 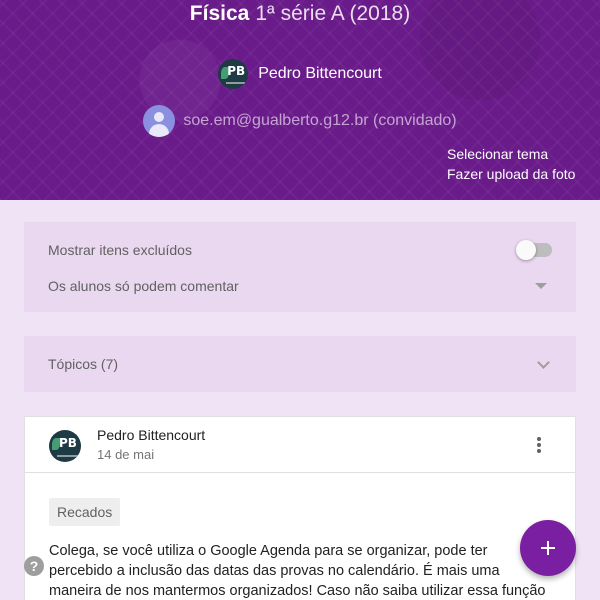 What do you see at coordinates (126, 454) in the screenshot?
I see `post-date: 14 de mai` at bounding box center [126, 454].